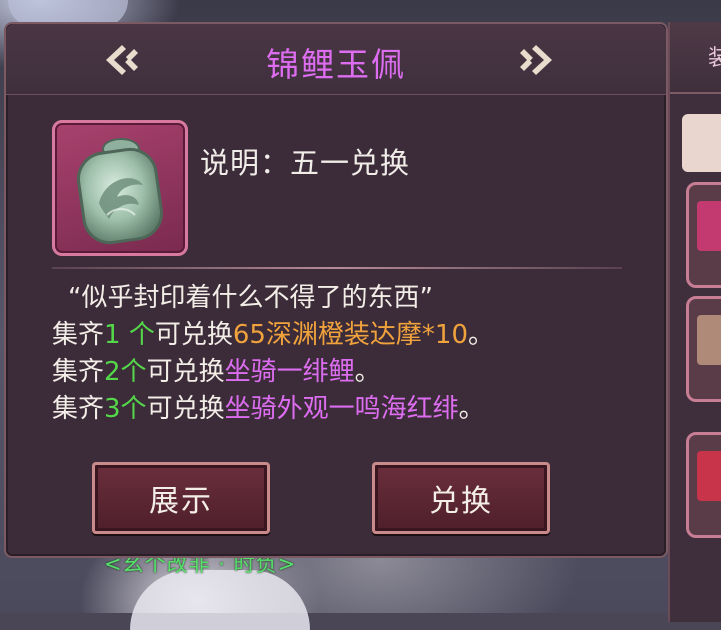  Describe the element at coordinates (220, 600) in the screenshot. I see `scene-character` at that location.